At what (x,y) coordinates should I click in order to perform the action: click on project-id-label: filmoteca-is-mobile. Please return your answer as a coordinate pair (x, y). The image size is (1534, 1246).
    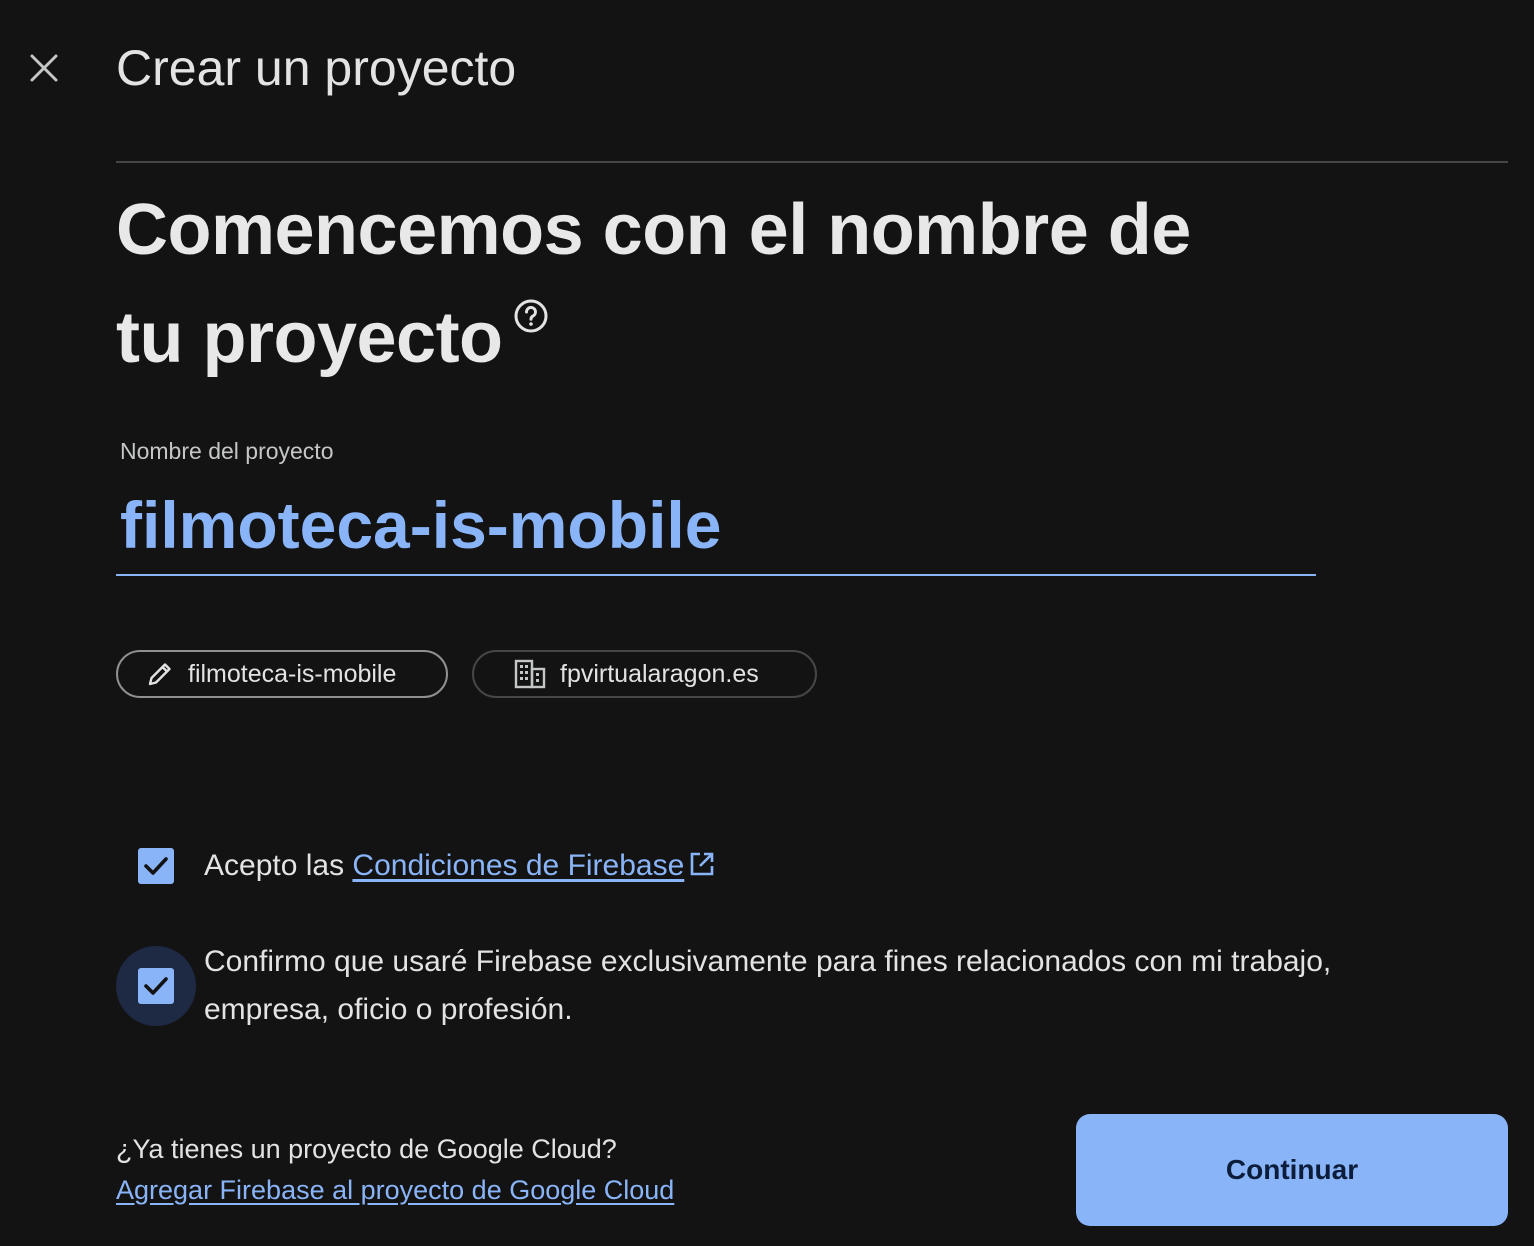
    Looking at the image, I should click on (292, 673).